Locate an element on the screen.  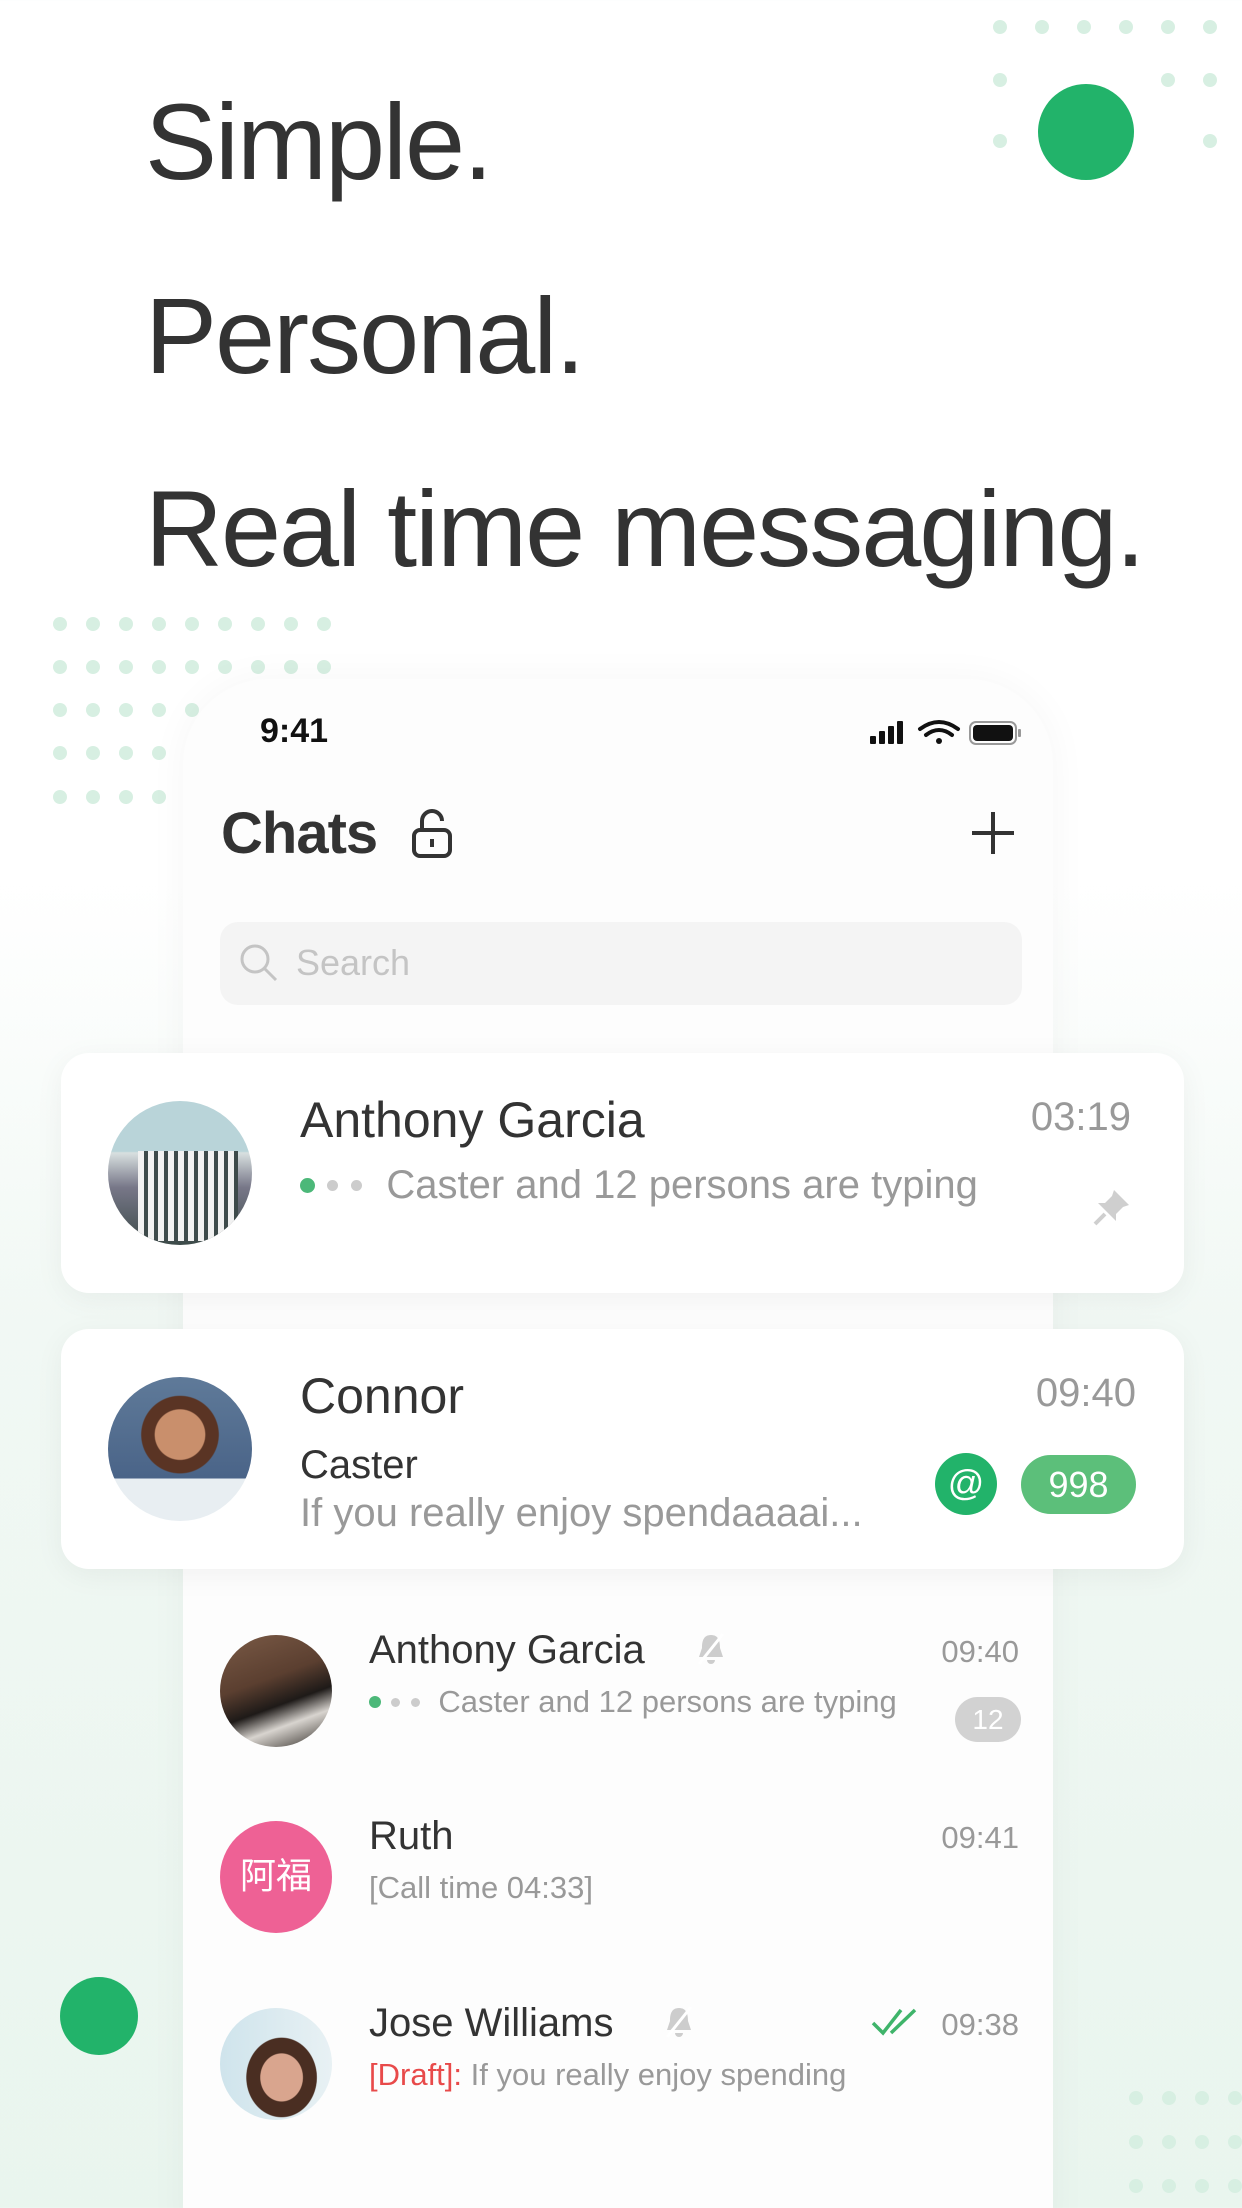
headline-2: Personal. is located at coordinates (365, 335).